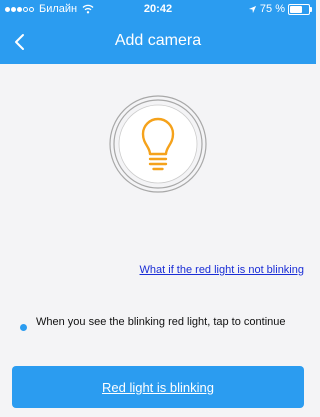 The image size is (320, 417). I want to click on chevron-left-icon, so click(19, 42).